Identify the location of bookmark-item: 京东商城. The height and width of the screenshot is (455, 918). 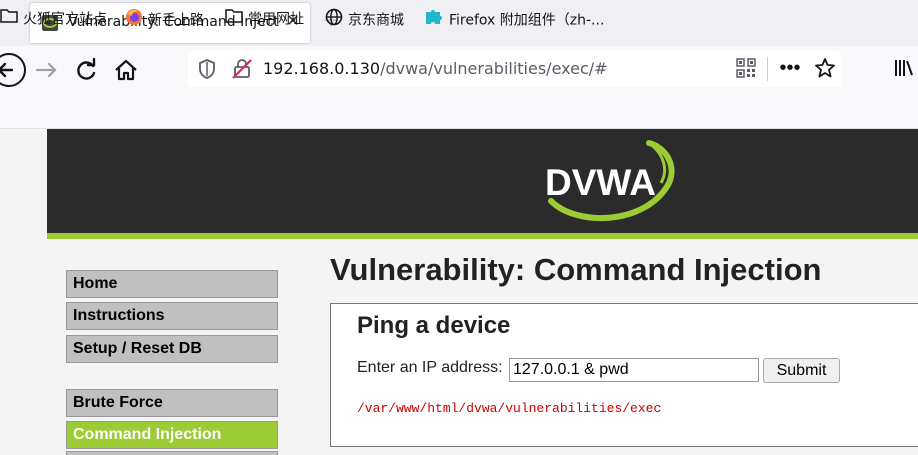
(364, 19).